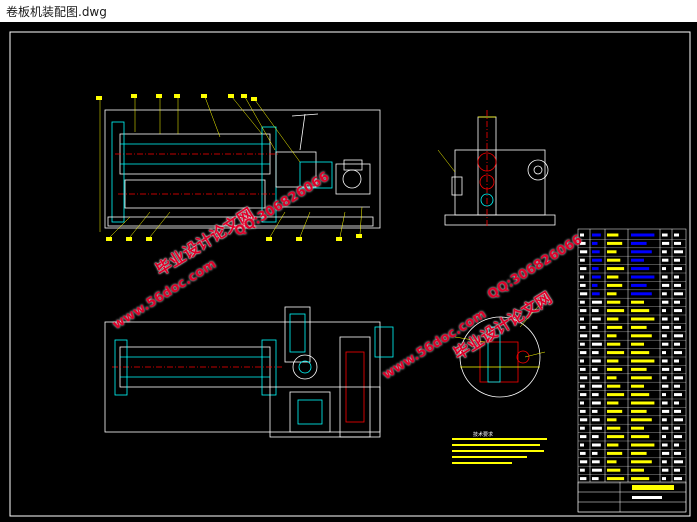 This screenshot has height=522, width=697. What do you see at coordinates (499, 451) in the screenshot?
I see `tech-requirements` at bounding box center [499, 451].